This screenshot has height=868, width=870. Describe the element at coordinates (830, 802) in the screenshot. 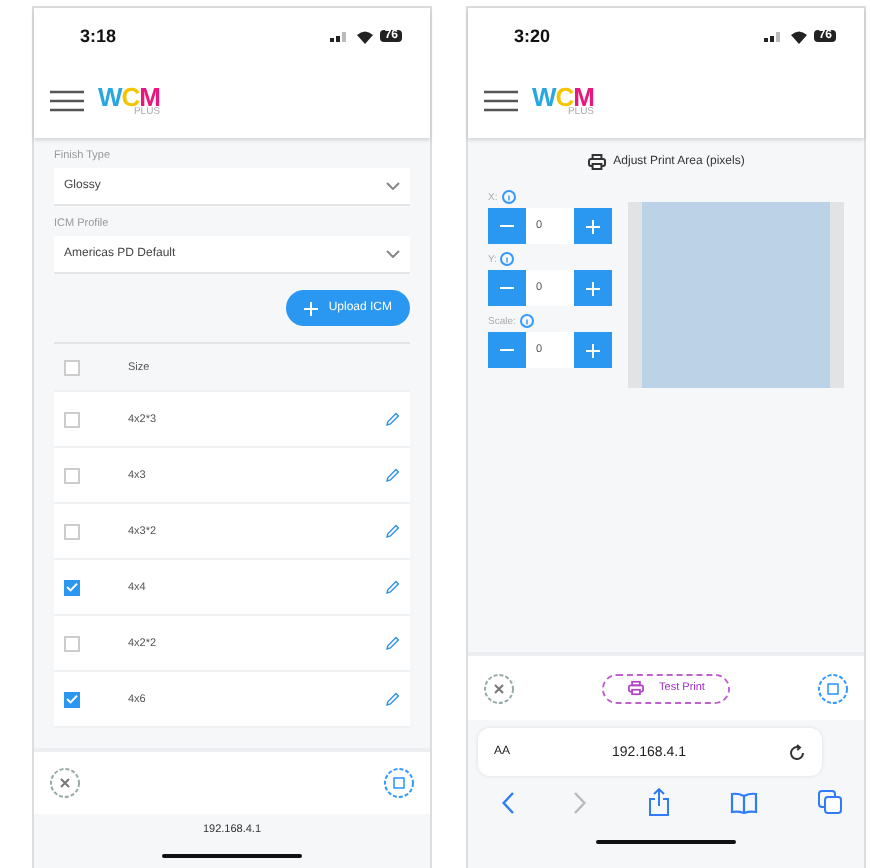

I see `tabs-icon` at that location.